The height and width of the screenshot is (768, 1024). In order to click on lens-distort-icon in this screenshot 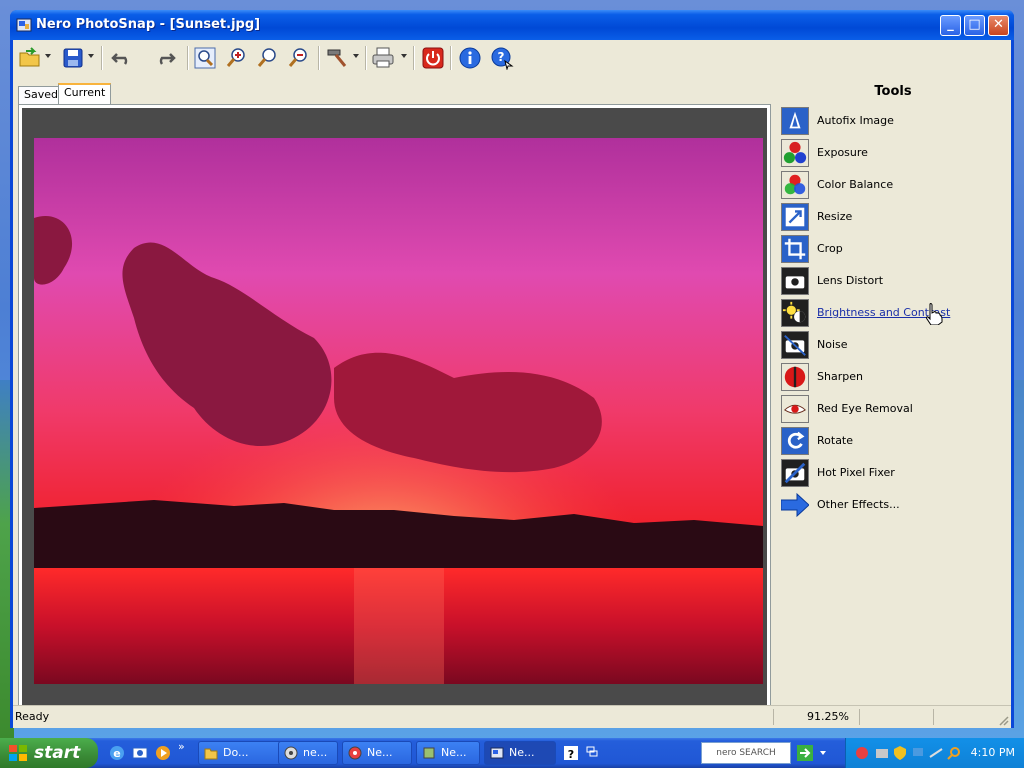, I will do `click(795, 281)`.